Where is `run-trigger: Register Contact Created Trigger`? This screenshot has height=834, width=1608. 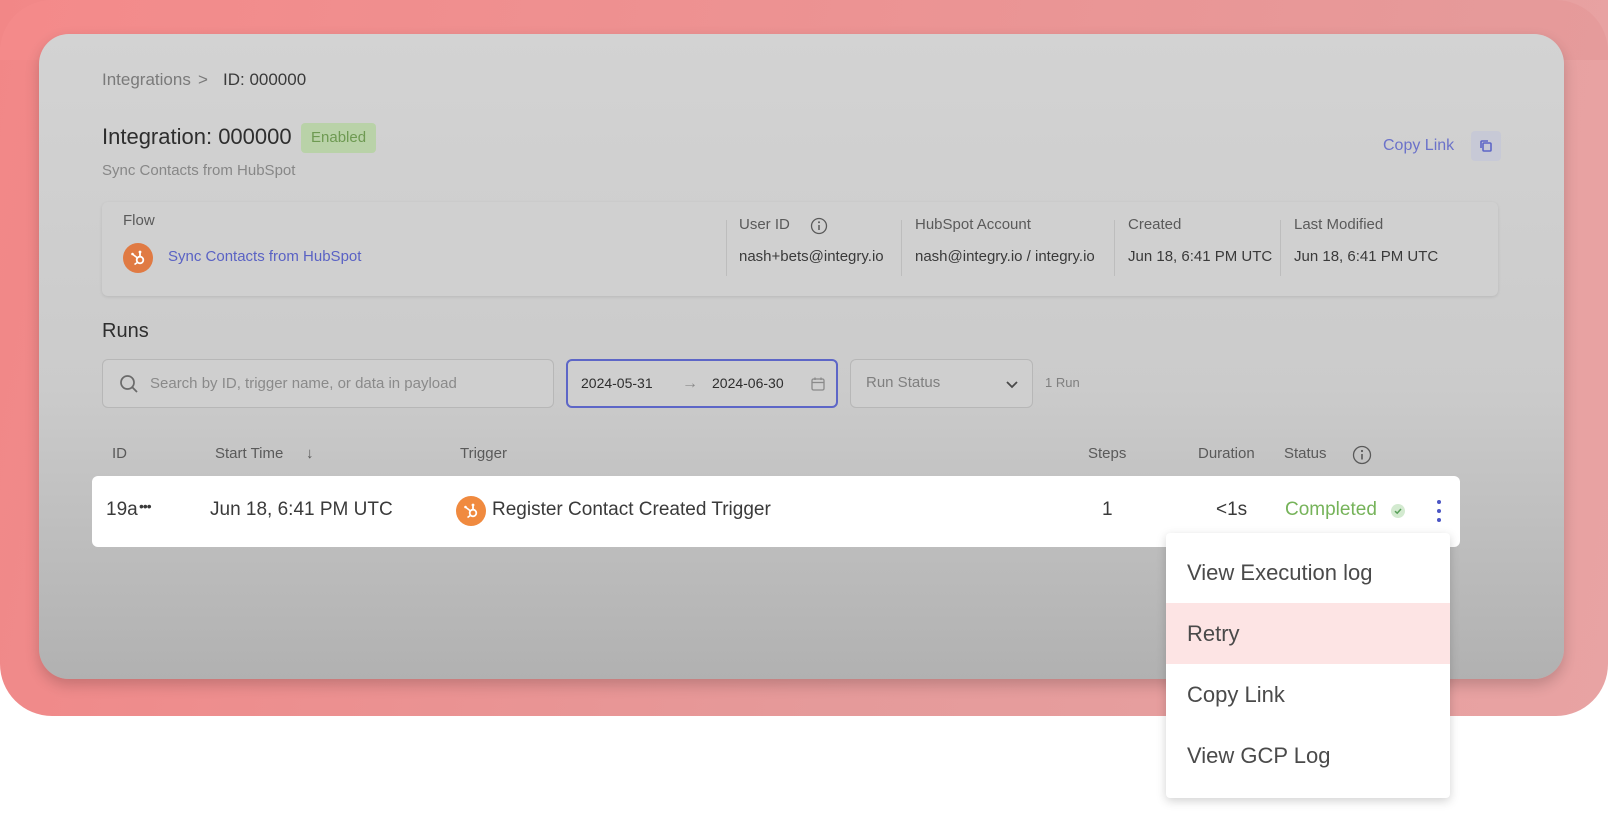
run-trigger: Register Contact Created Trigger is located at coordinates (631, 509).